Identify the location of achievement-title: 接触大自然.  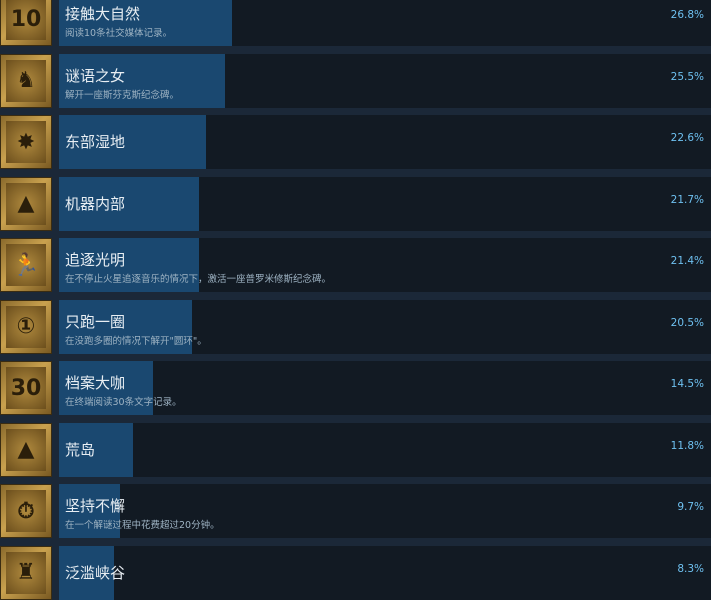
(103, 14).